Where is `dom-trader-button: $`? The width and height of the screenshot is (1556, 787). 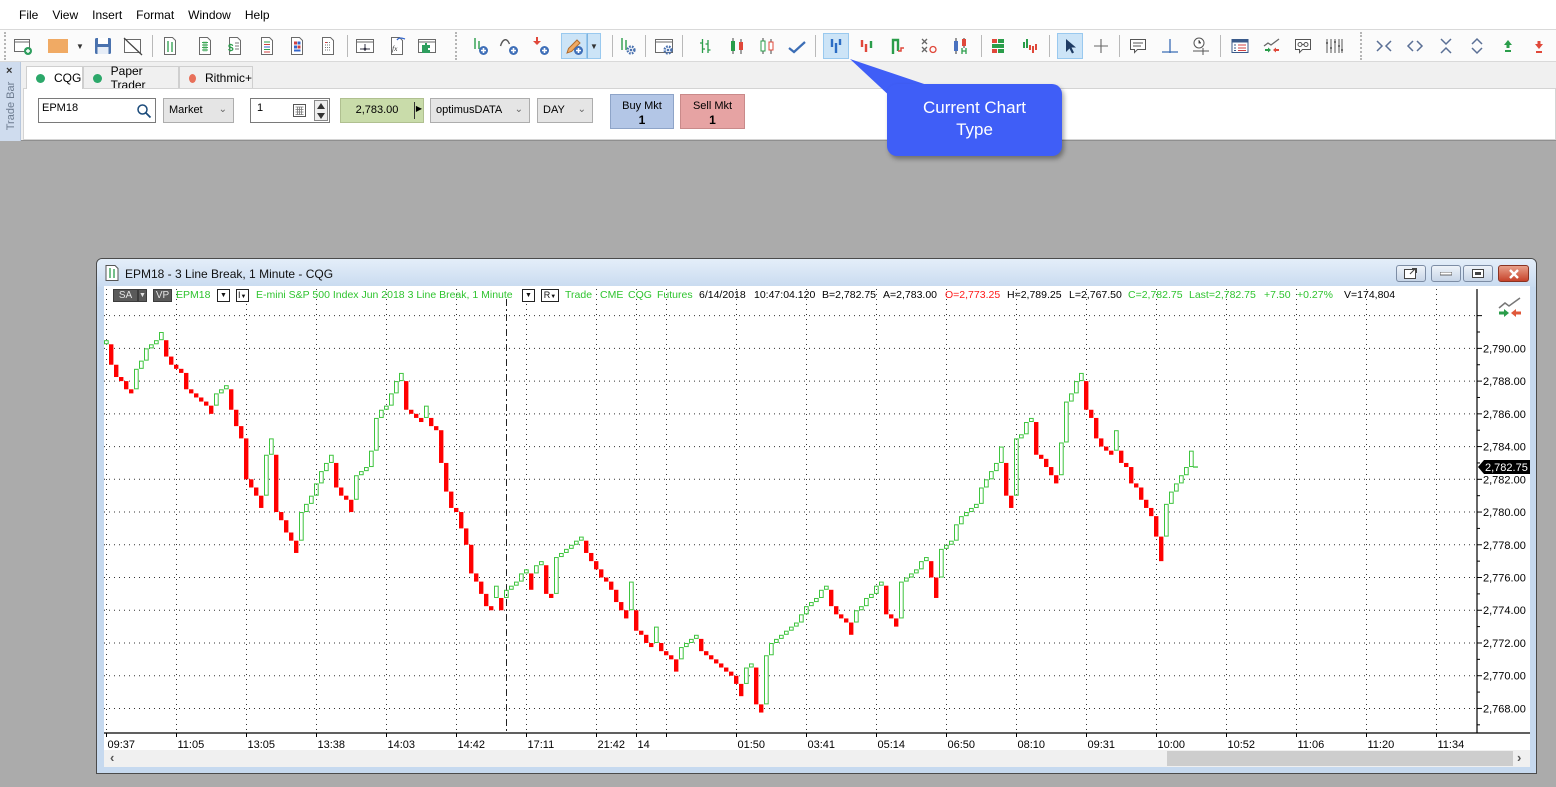 dom-trader-button: $ is located at coordinates (235, 46).